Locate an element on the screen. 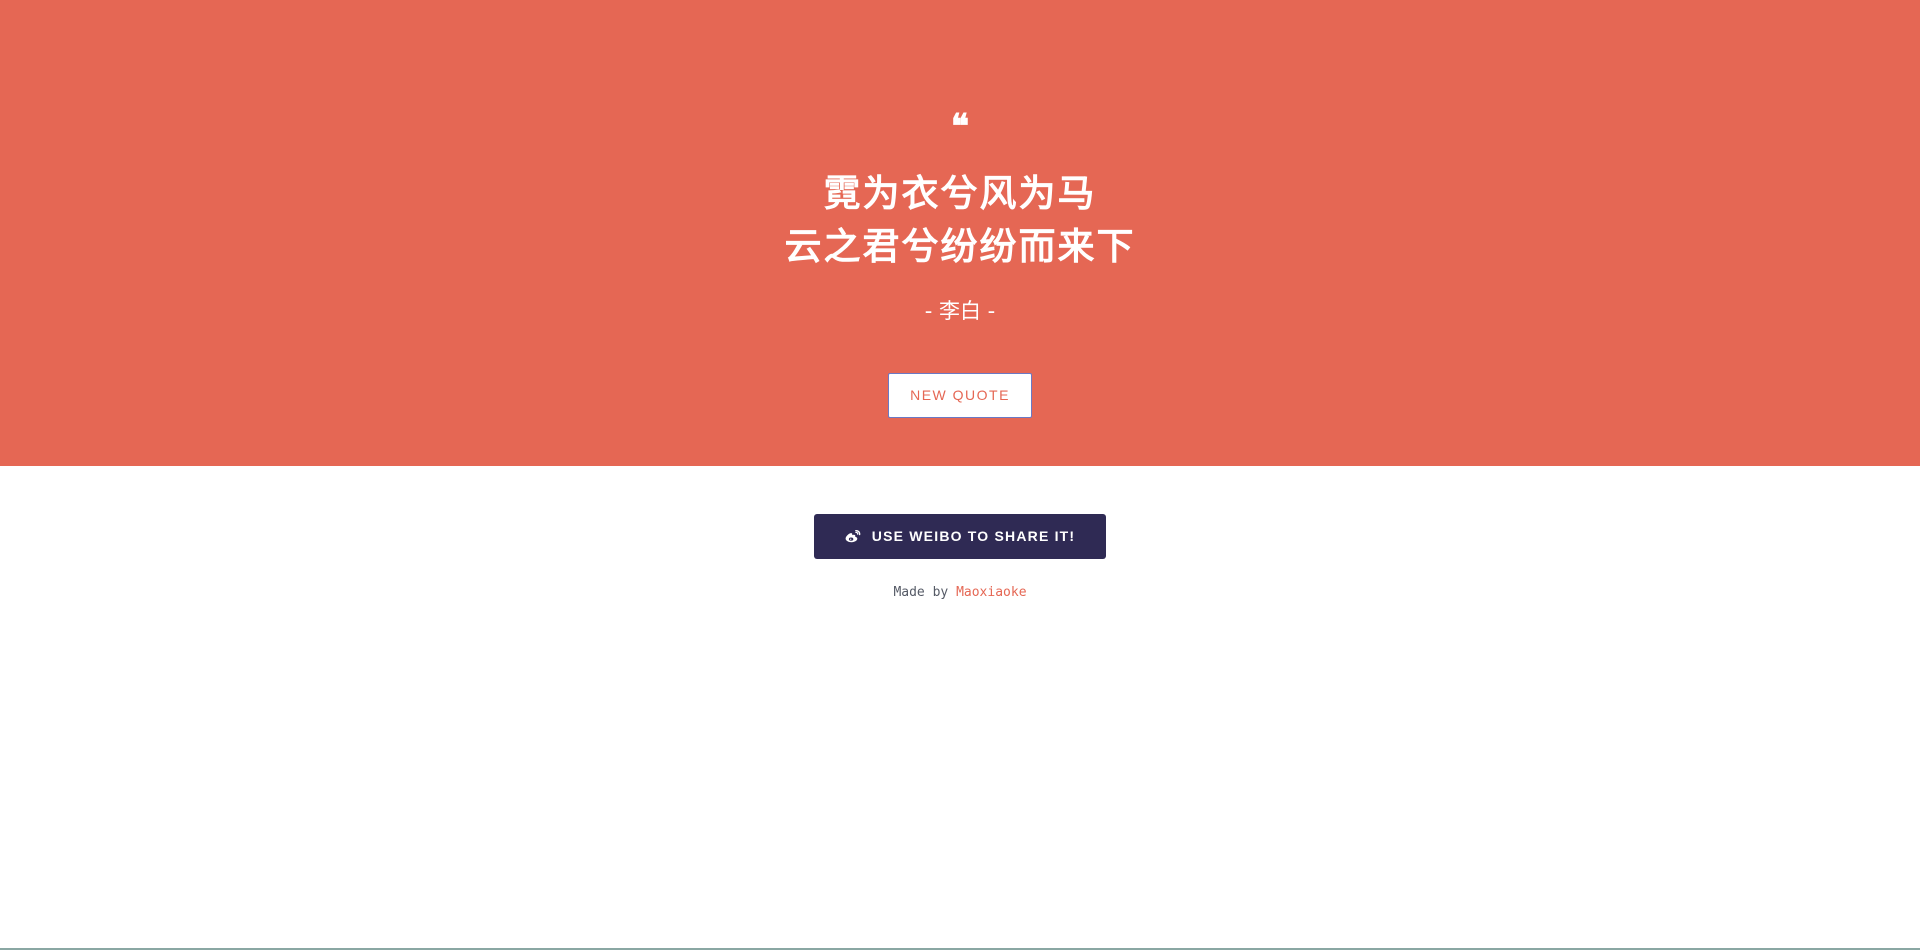 The height and width of the screenshot is (950, 1920). weibo-icon is located at coordinates (853, 536).